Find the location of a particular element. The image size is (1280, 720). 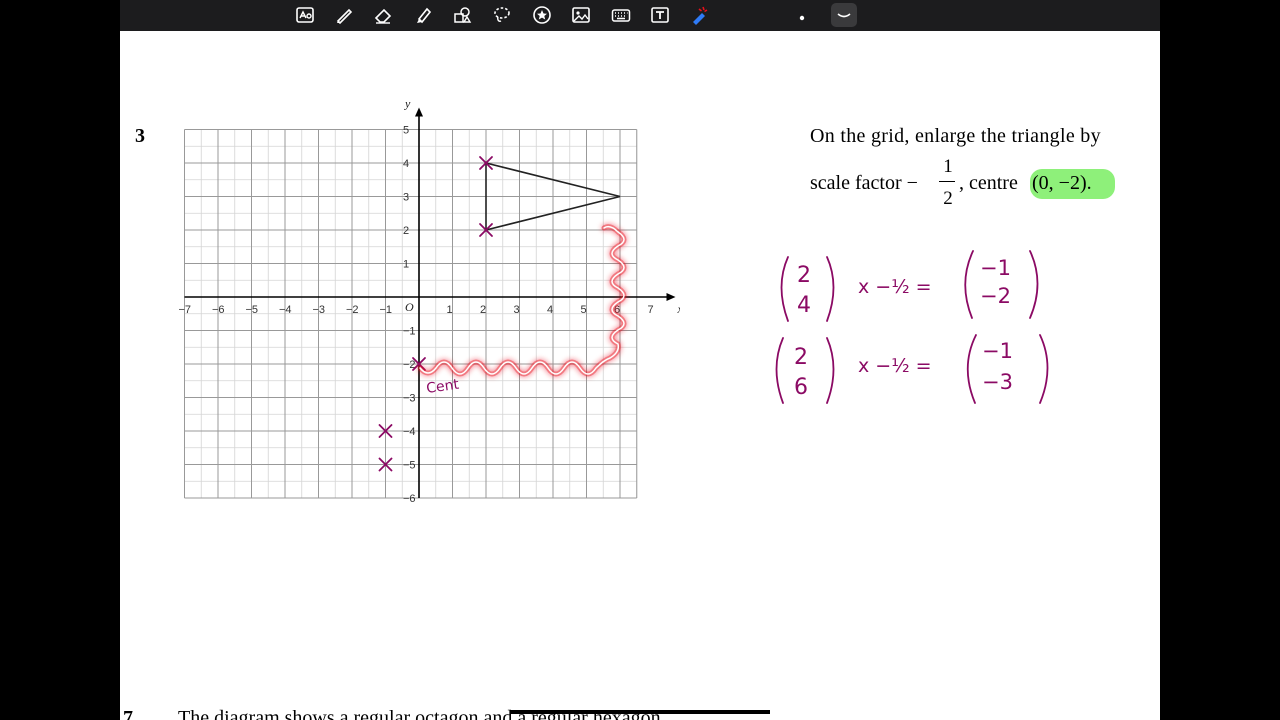

x-tick-label: −3 is located at coordinates (319, 310).